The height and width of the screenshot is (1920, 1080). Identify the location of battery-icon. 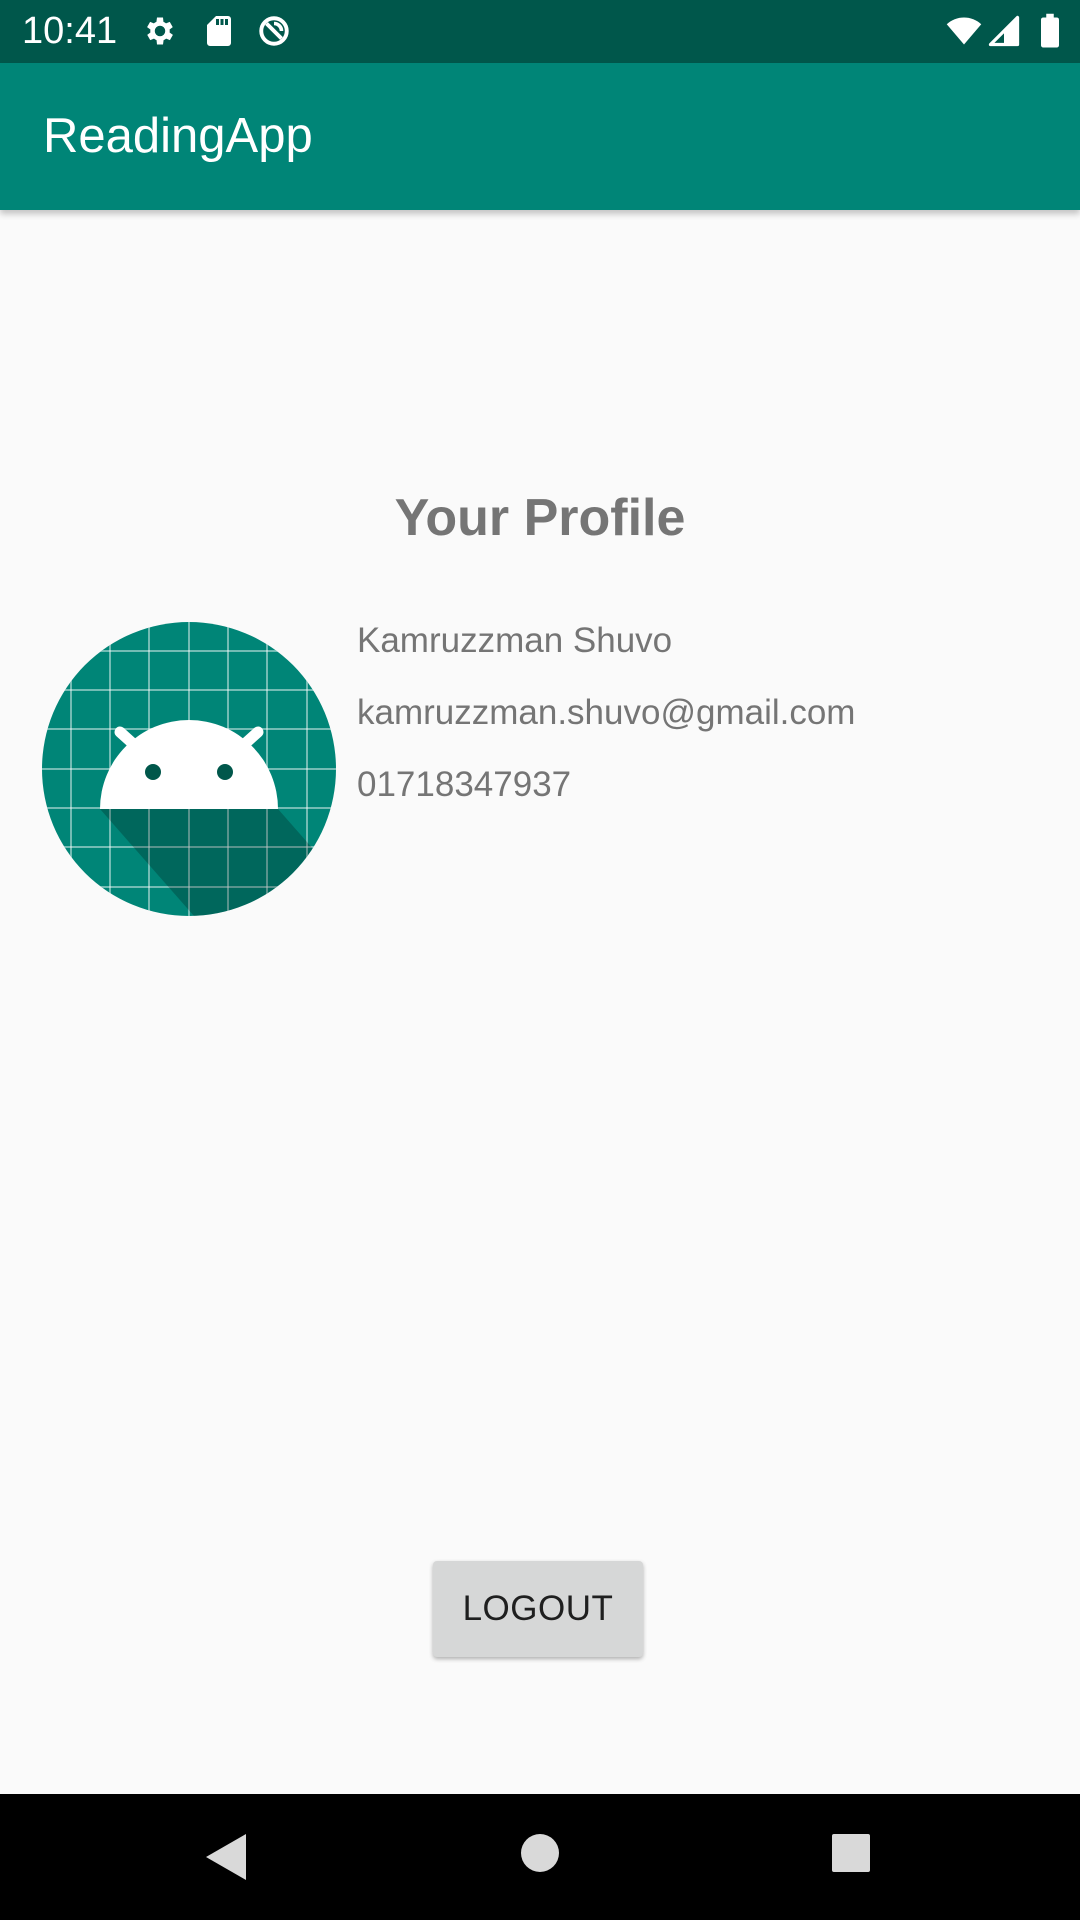
(1050, 30).